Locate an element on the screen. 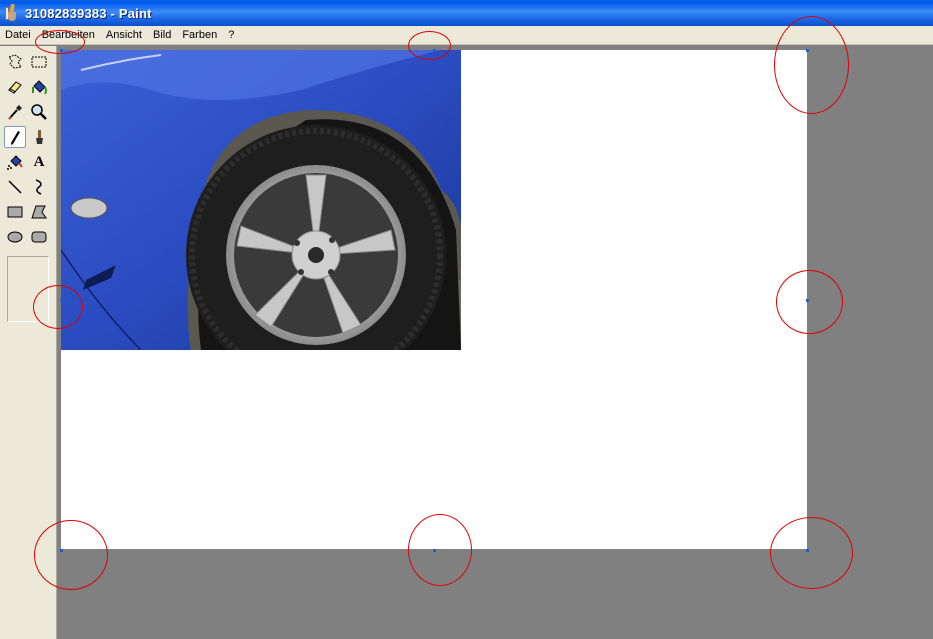  brush-icon is located at coordinates (39, 137).